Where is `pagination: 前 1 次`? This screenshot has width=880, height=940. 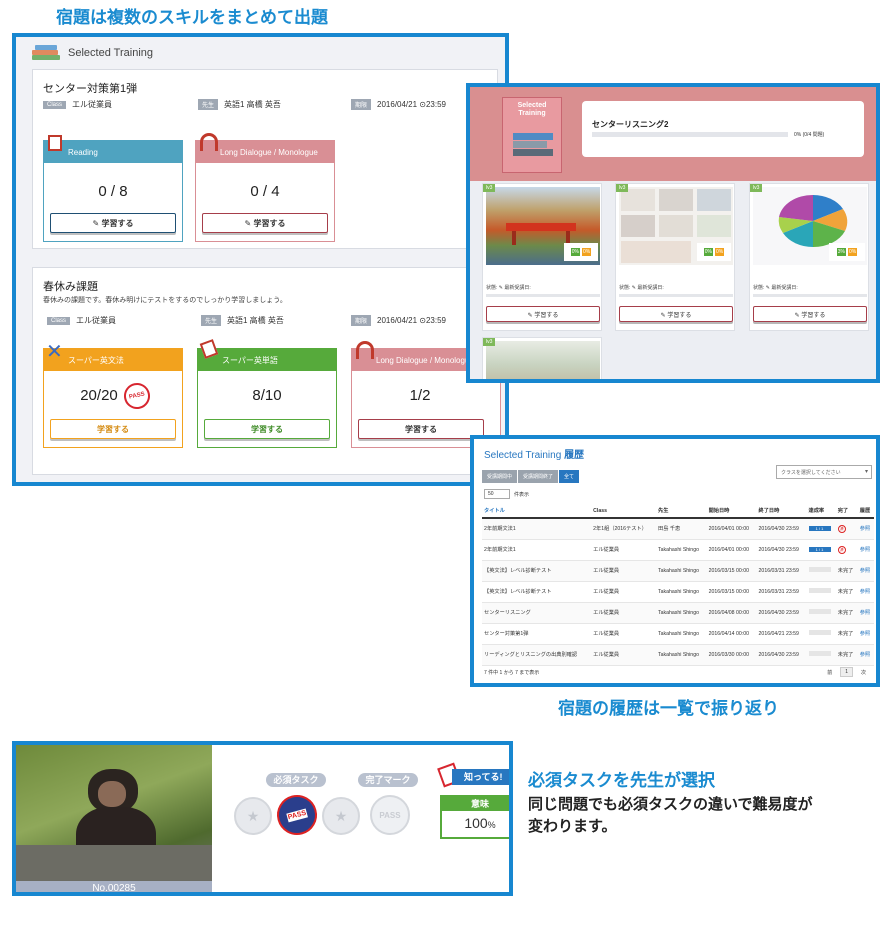
pagination: 前 1 次 is located at coordinates (846, 672).